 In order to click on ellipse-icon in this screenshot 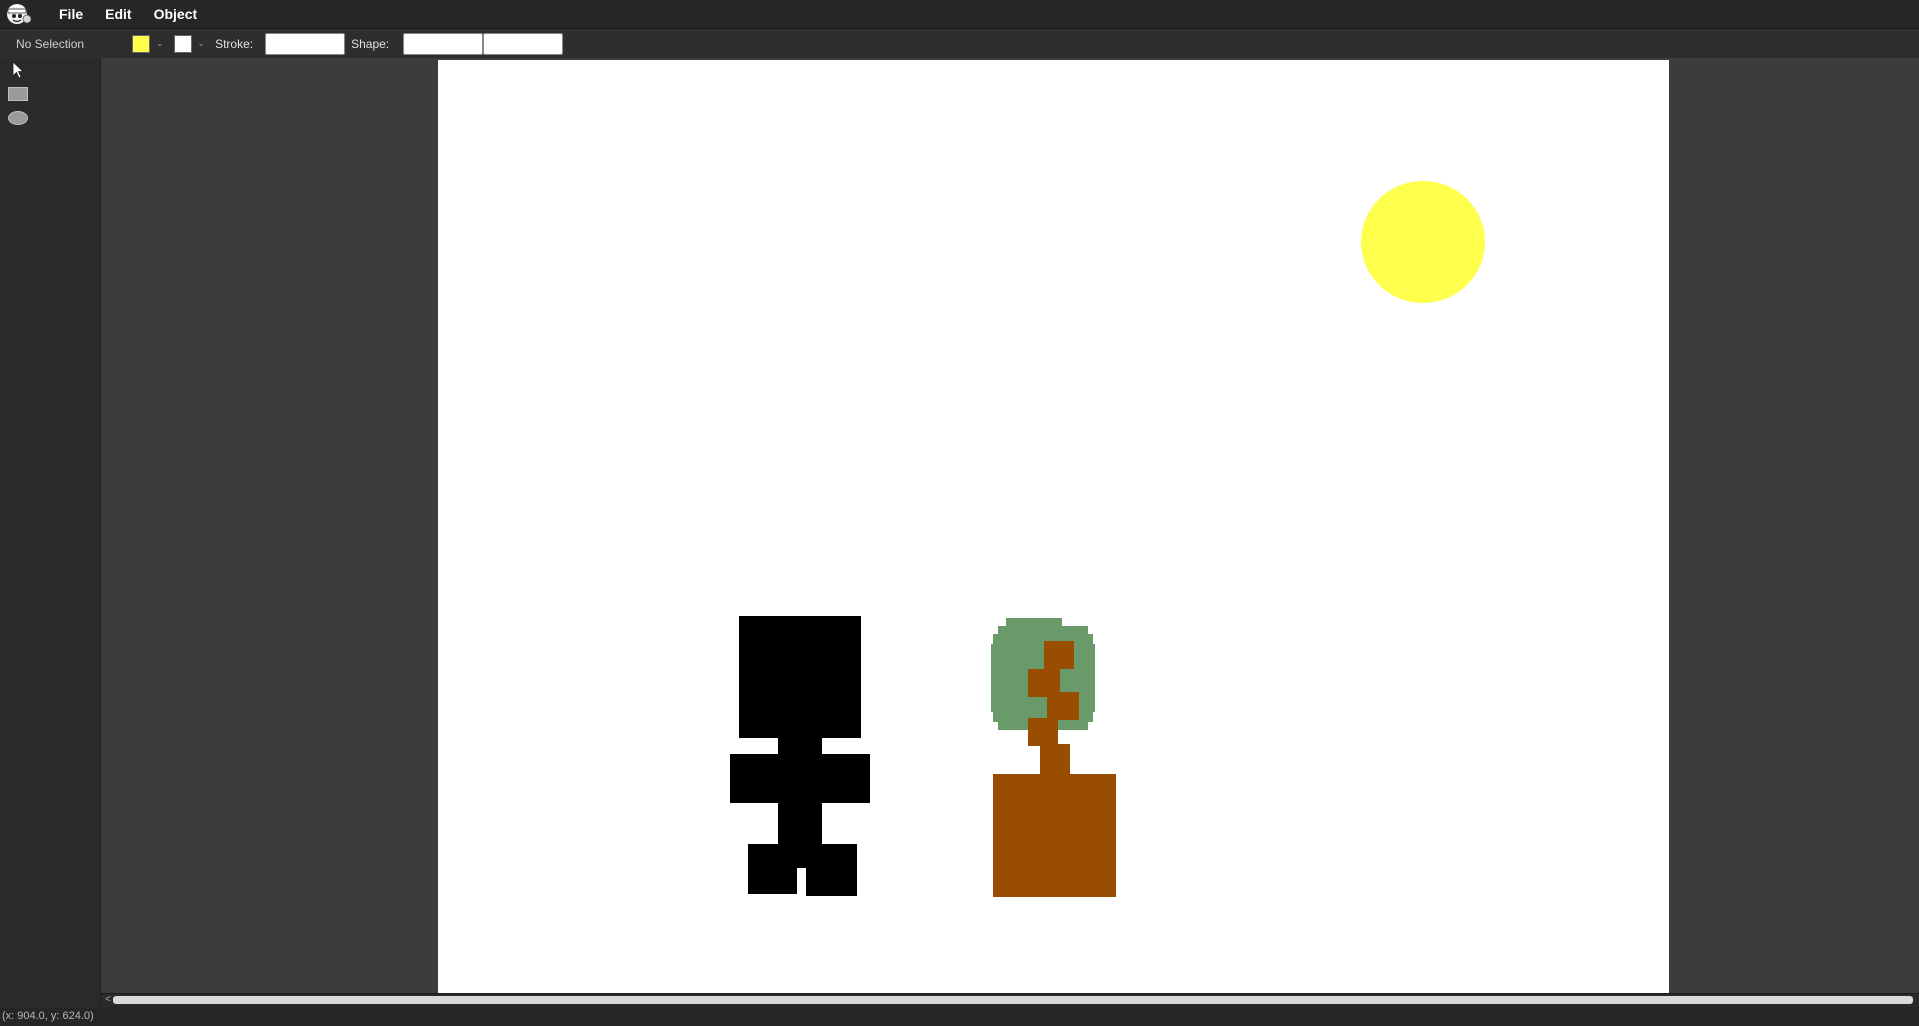, I will do `click(18, 120)`.